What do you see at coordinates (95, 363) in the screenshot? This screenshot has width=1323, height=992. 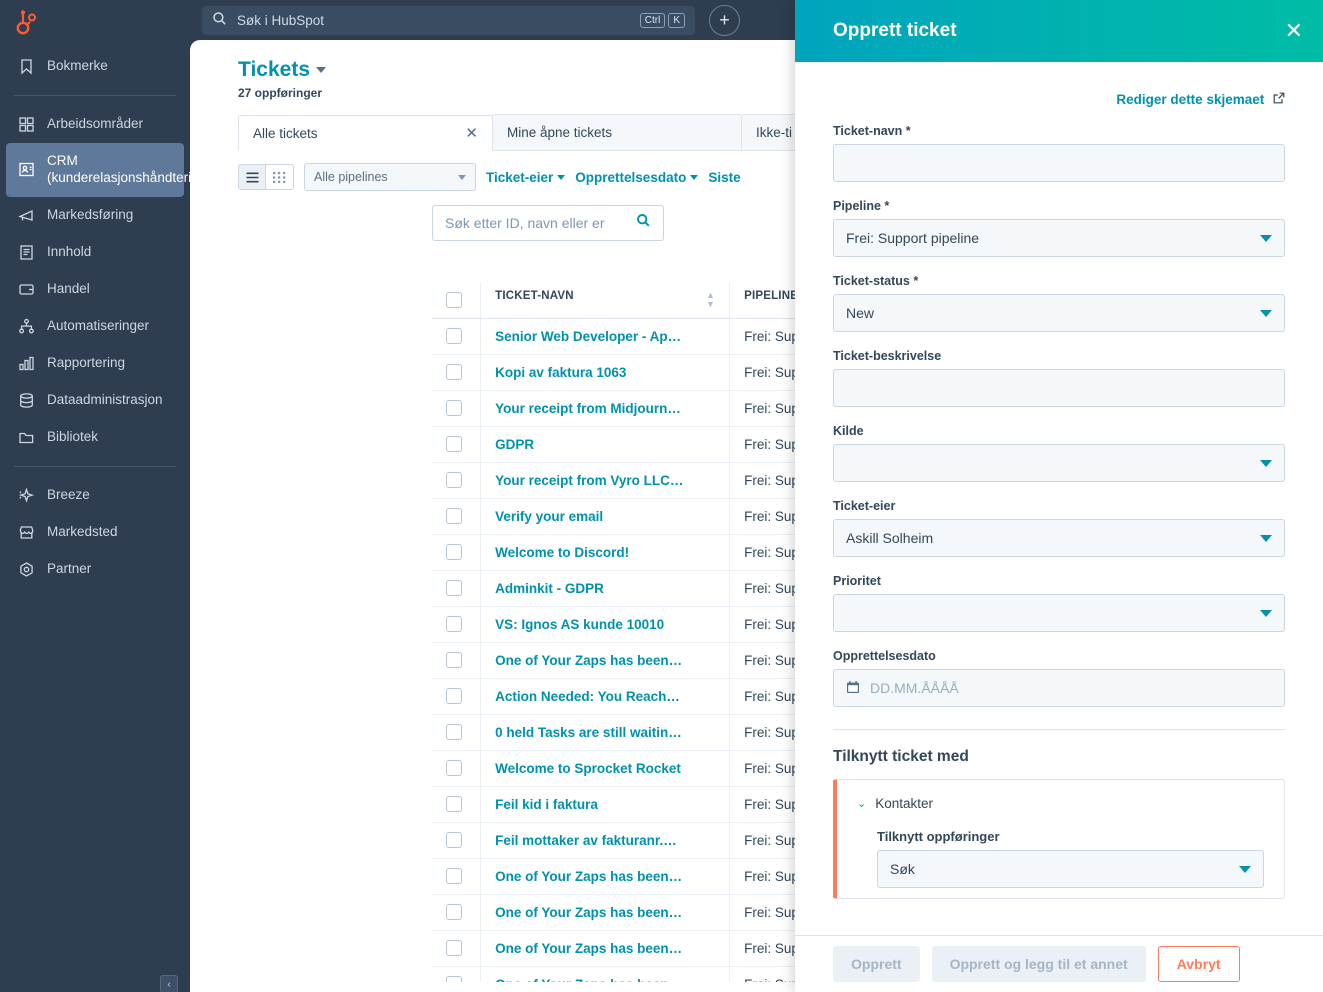 I see `sidebar-item-rapportering: Rapportering` at bounding box center [95, 363].